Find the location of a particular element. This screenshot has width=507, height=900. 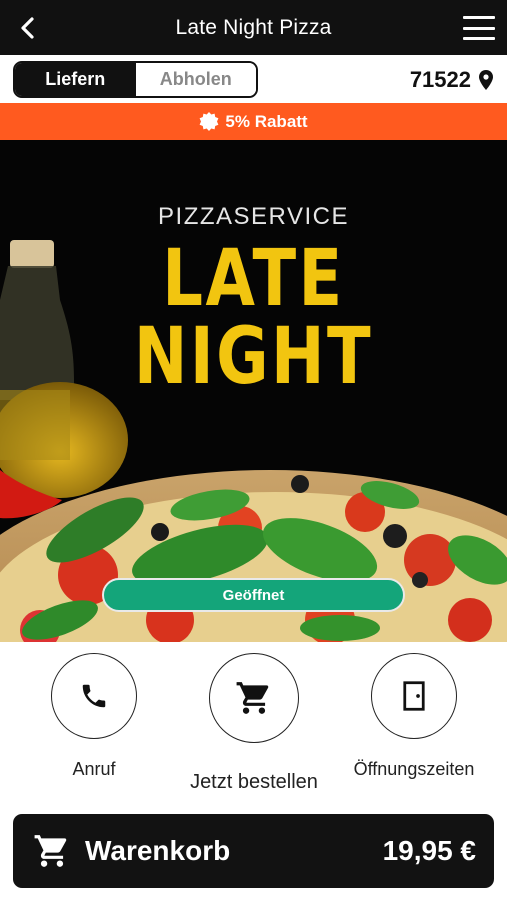

hours-action-label: Öffnungszeiten is located at coordinates (414, 769).